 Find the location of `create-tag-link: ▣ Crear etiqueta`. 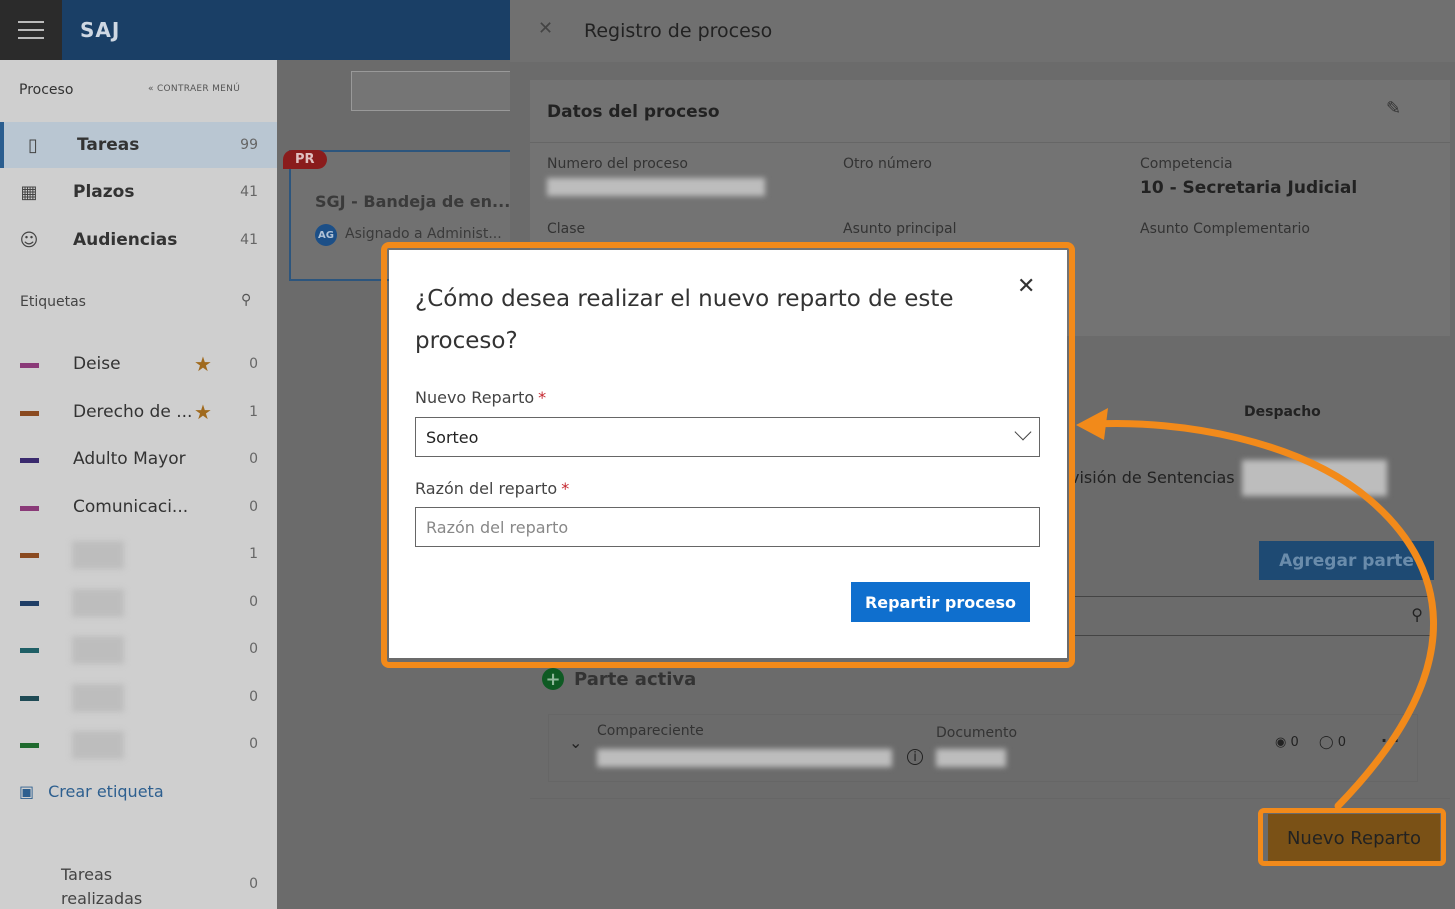

create-tag-link: ▣ Crear etiqueta is located at coordinates (91, 791).